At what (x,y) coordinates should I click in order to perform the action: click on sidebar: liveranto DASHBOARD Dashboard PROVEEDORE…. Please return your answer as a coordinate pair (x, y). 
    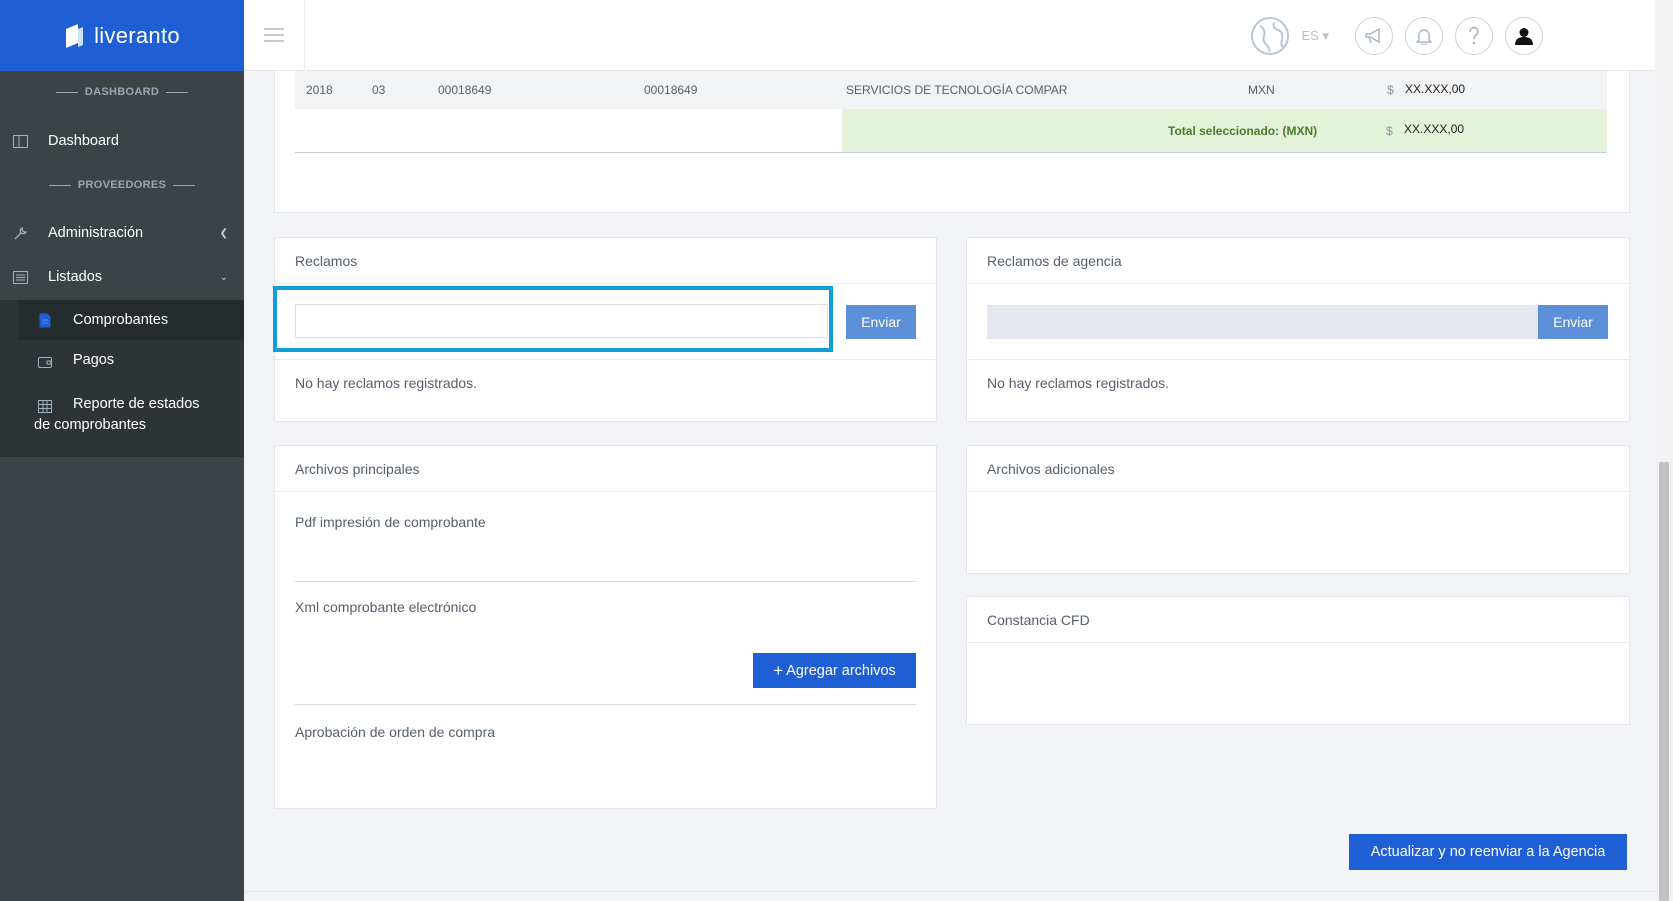
    Looking at the image, I should click on (122, 450).